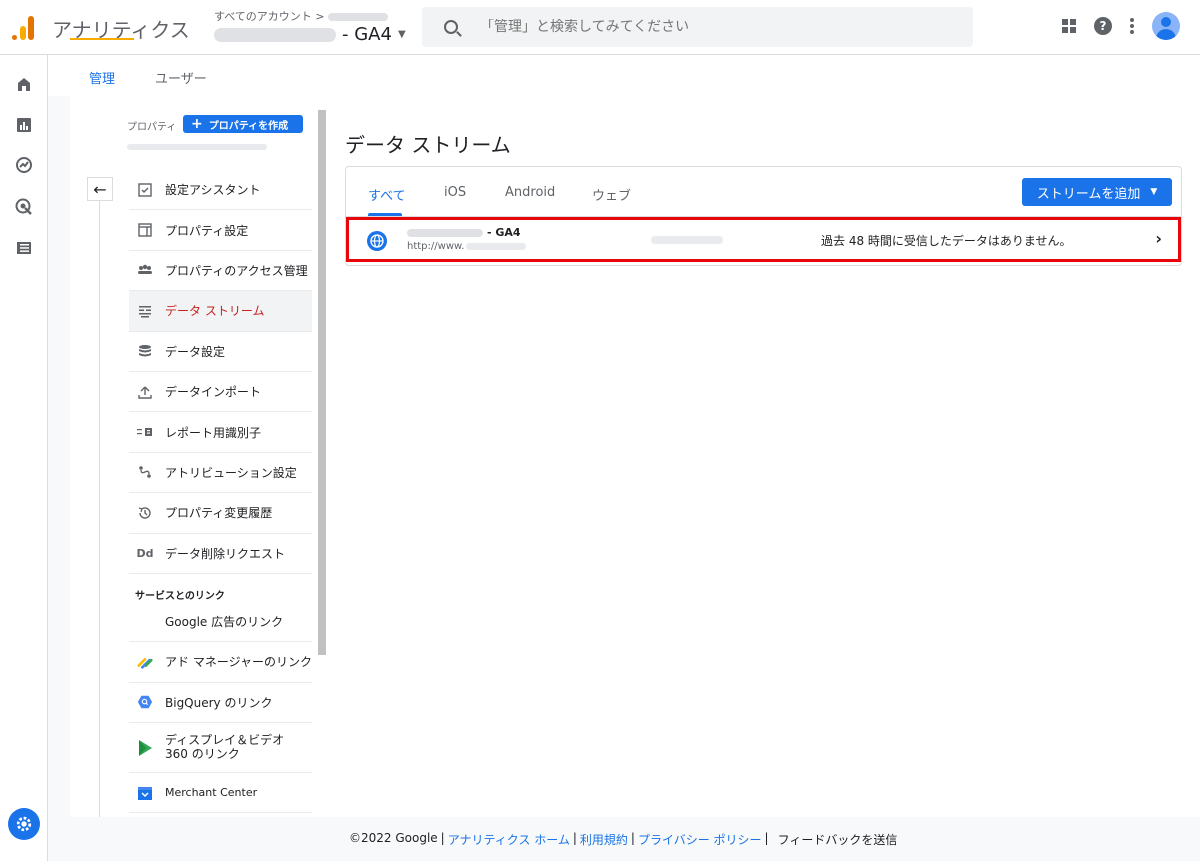 The height and width of the screenshot is (861, 1200). What do you see at coordinates (377, 241) in the screenshot?
I see `globe-icon` at bounding box center [377, 241].